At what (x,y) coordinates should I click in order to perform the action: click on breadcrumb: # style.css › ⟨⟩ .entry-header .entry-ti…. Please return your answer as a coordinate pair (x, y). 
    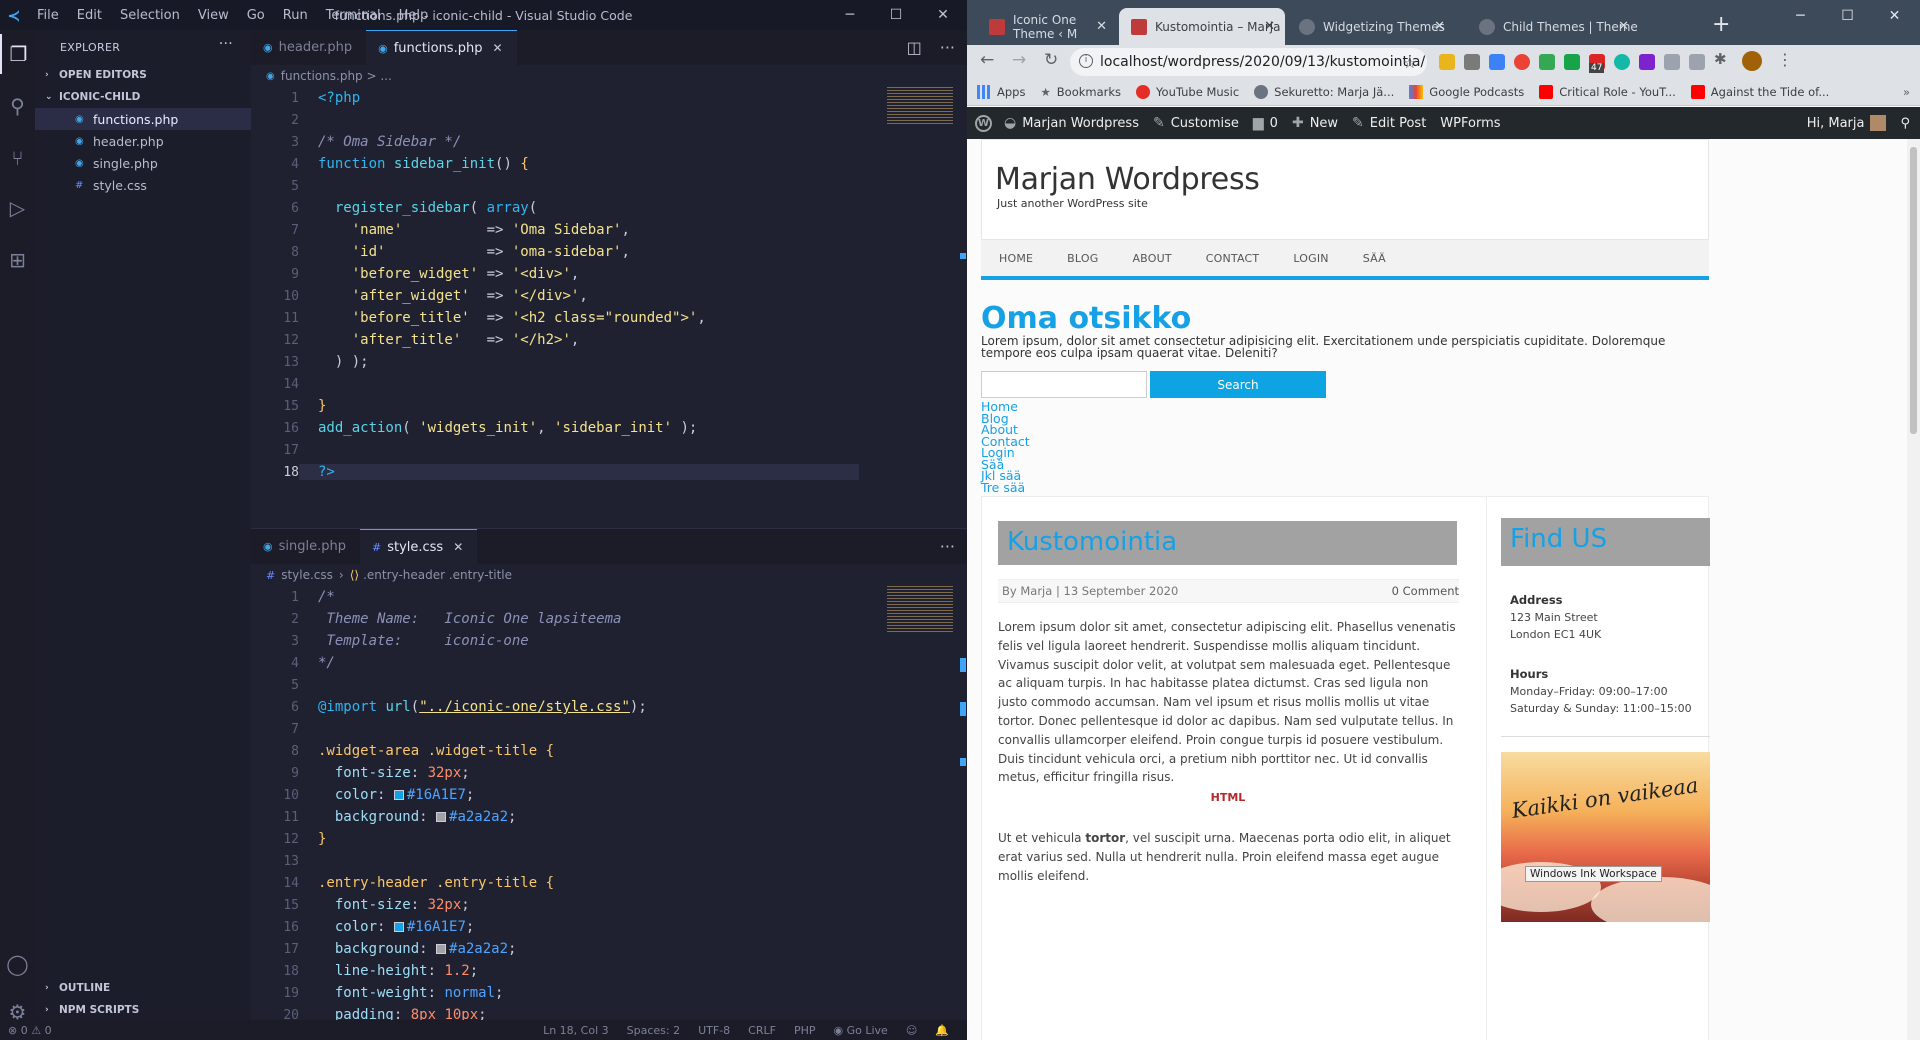
    Looking at the image, I should click on (609, 575).